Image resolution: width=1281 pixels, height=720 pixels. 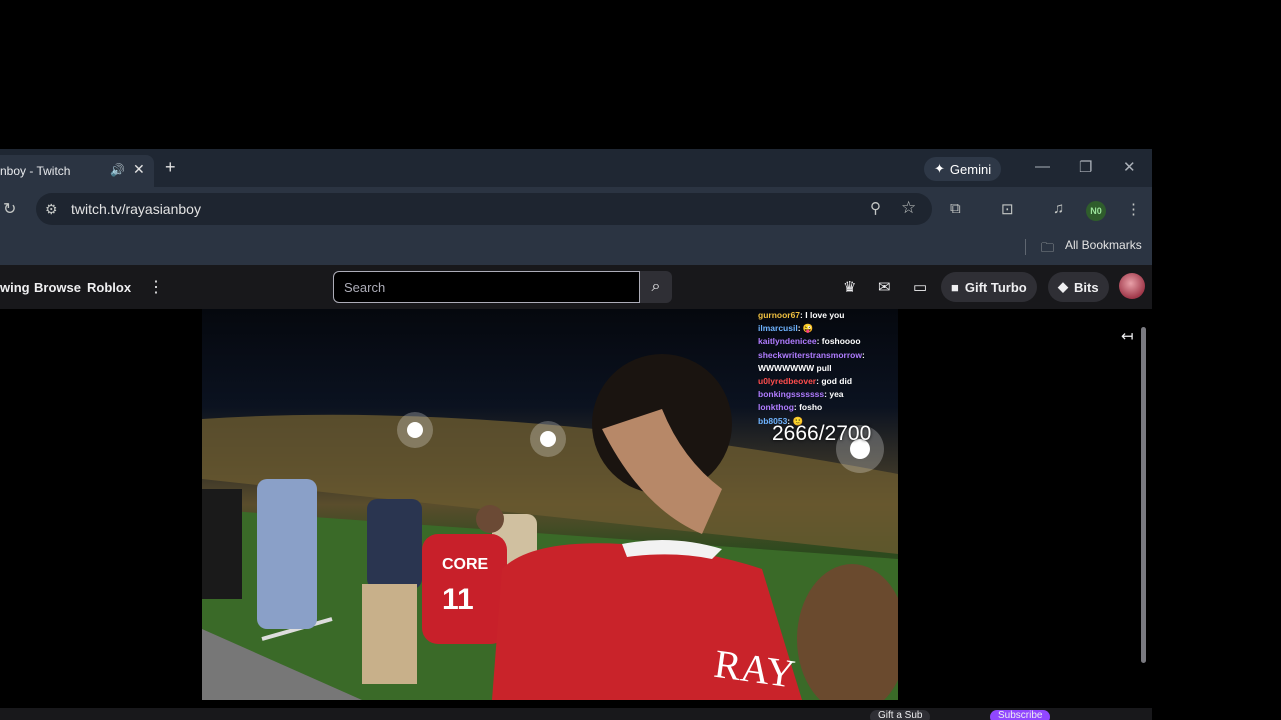 I want to click on divider, so click(x=1025, y=247).